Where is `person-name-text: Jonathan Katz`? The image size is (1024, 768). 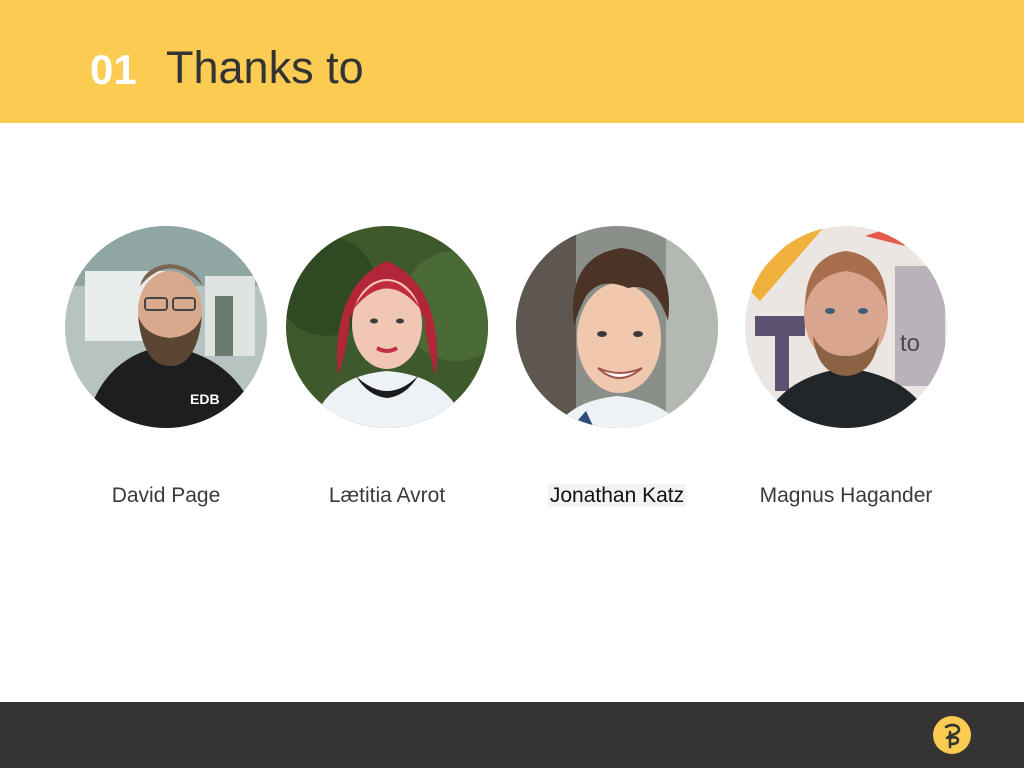
person-name-text: Jonathan Katz is located at coordinates (617, 495).